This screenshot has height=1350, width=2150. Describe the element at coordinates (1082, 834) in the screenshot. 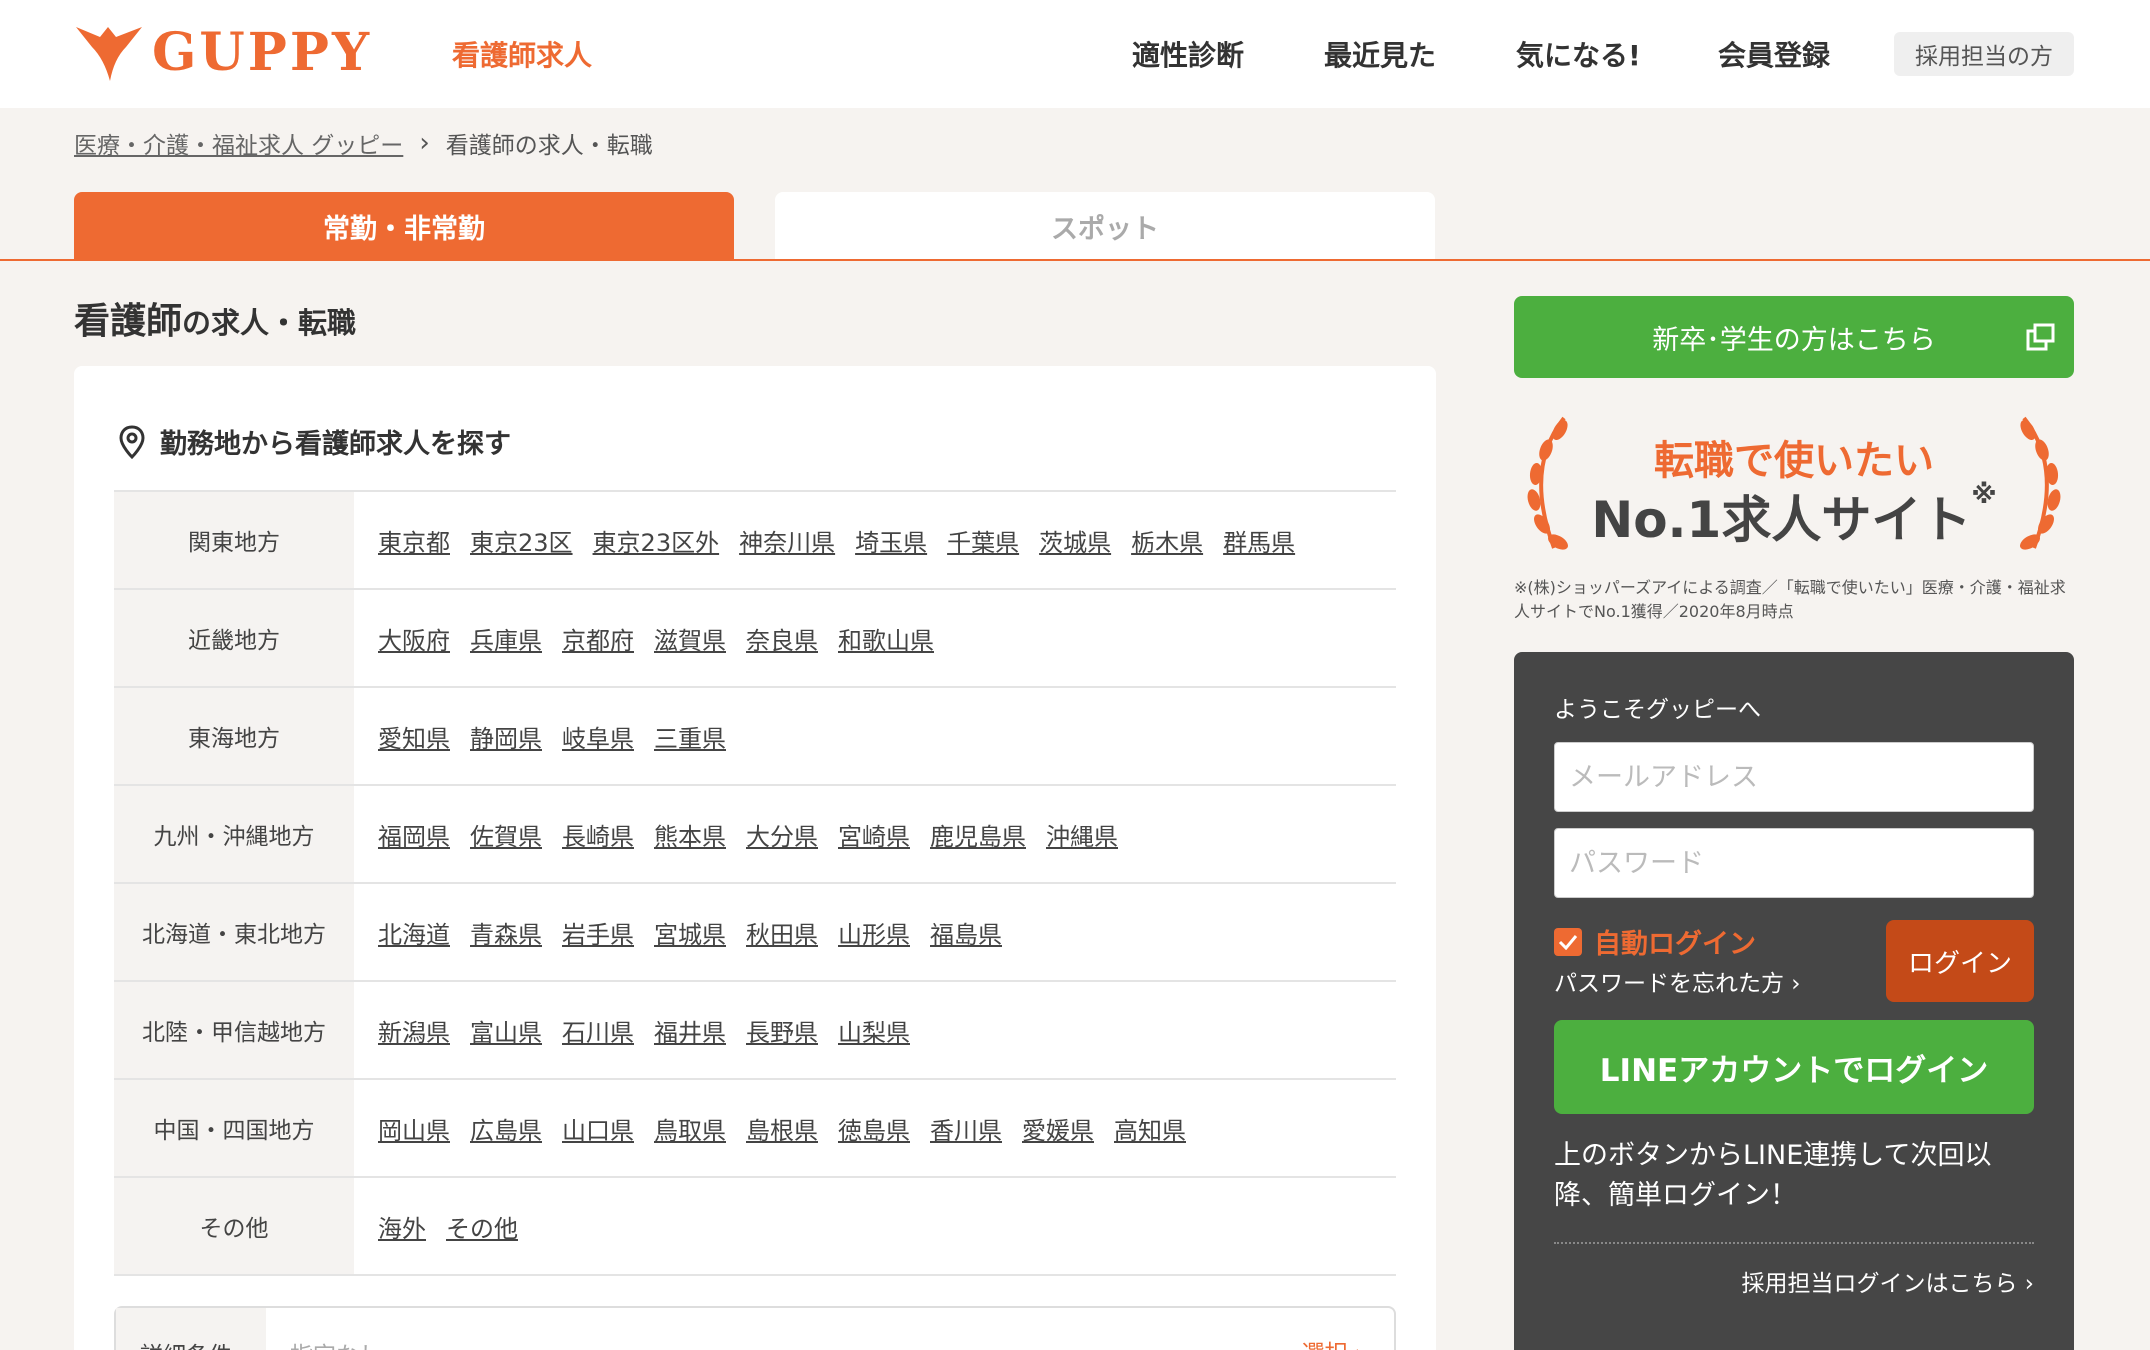

I see `prefecture-link: 沖縄県` at that location.